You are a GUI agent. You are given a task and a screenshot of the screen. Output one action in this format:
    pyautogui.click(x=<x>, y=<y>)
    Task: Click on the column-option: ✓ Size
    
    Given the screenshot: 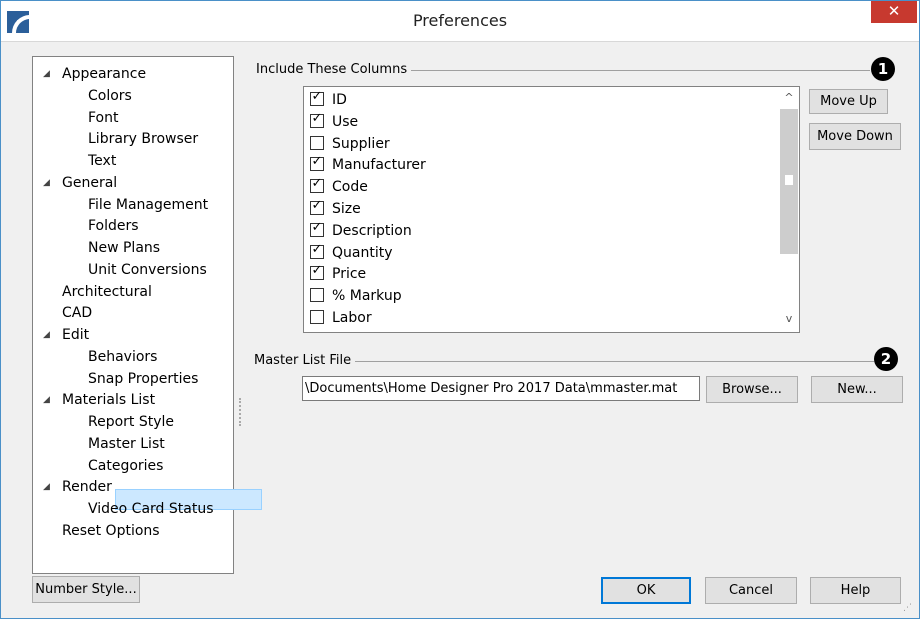 What is the action you would take?
    pyautogui.click(x=335, y=209)
    